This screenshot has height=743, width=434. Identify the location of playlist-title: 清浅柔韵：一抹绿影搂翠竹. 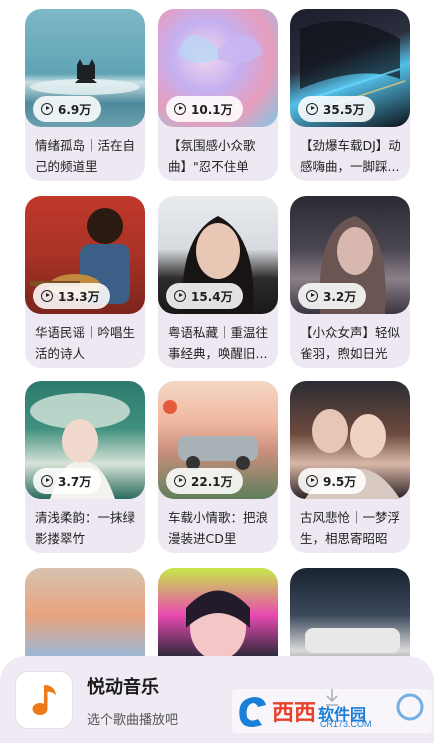
(85, 528).